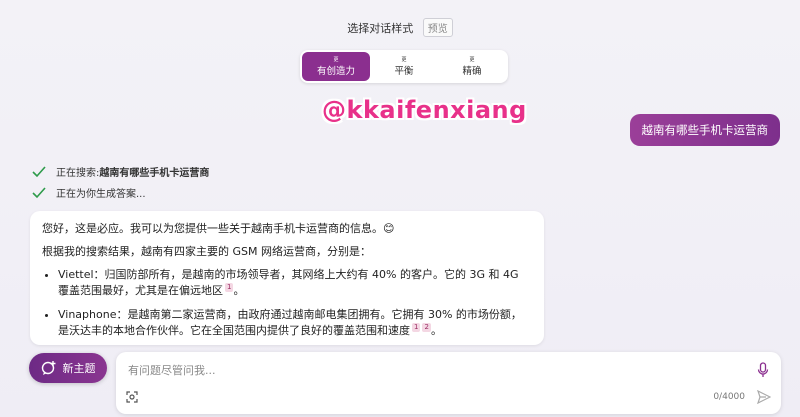 The width and height of the screenshot is (800, 417). Describe the element at coordinates (448, 383) in the screenshot. I see `chat-input-box: 0/4000` at that location.